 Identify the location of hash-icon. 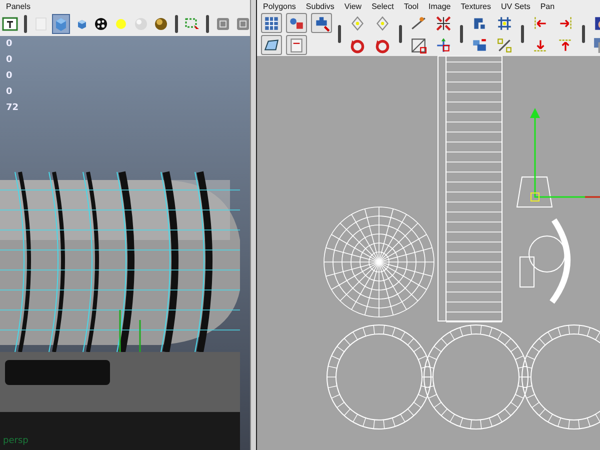
(504, 23).